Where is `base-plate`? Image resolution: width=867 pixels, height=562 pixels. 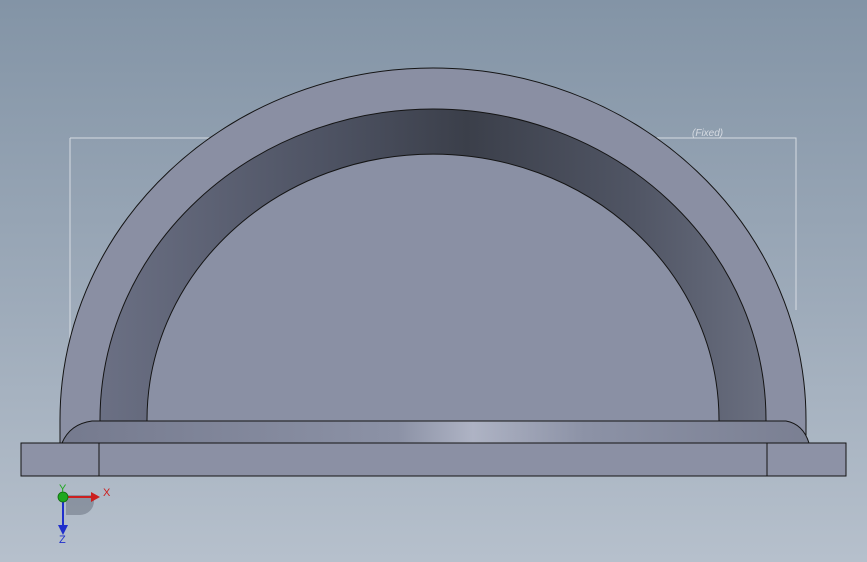
base-plate is located at coordinates (433, 459).